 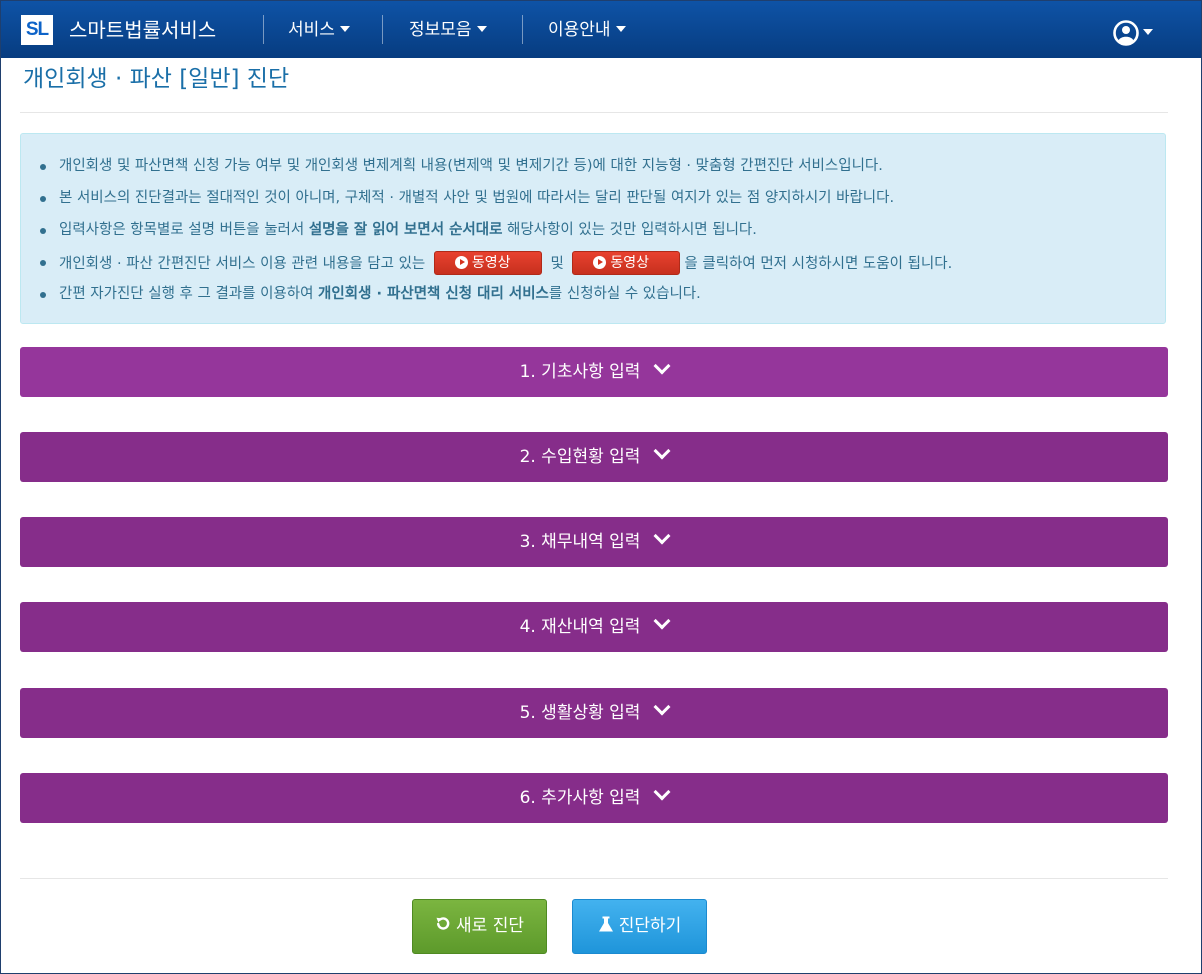 I want to click on nav-menu-info: 정보모음, so click(x=448, y=30).